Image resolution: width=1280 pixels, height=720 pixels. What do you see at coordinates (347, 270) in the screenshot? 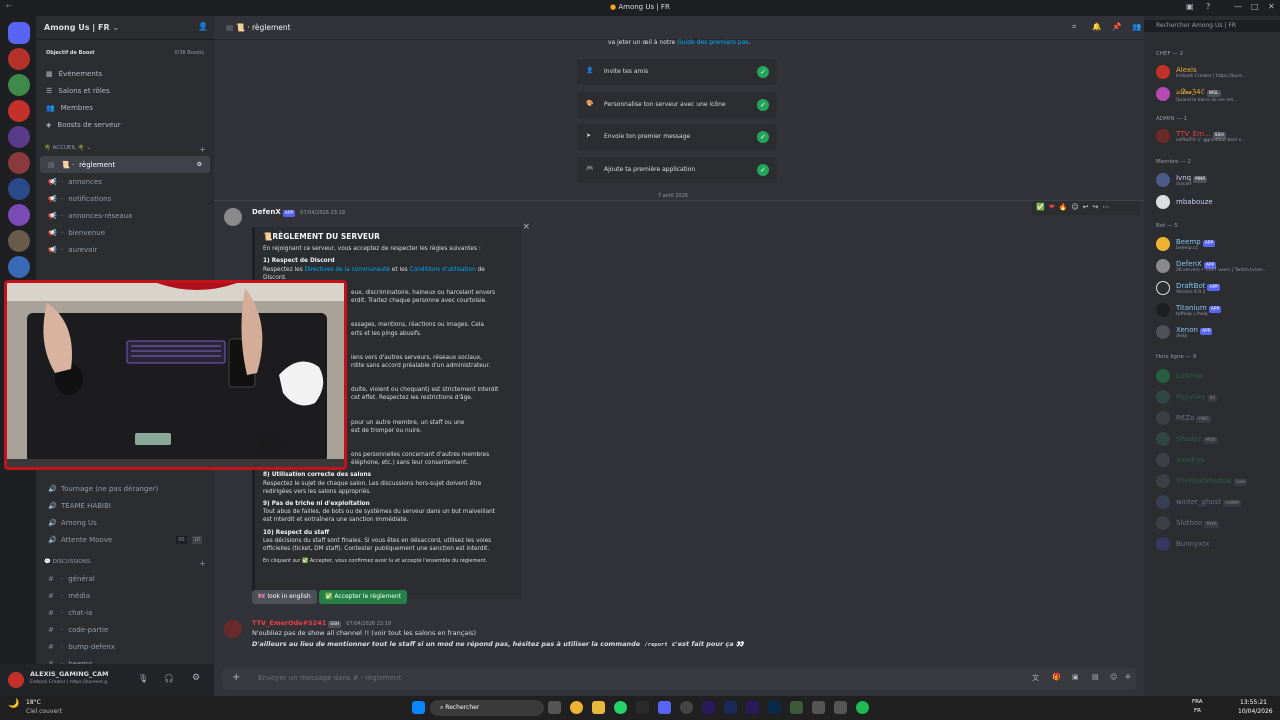
I see `guidelines-link: Directives de la communauté` at bounding box center [347, 270].